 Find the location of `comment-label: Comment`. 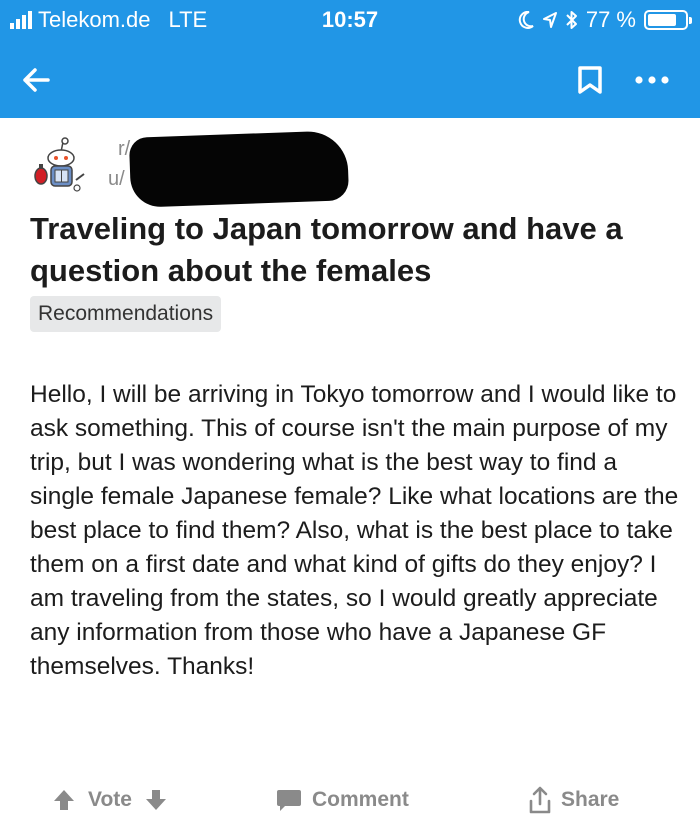

comment-label: Comment is located at coordinates (360, 799).